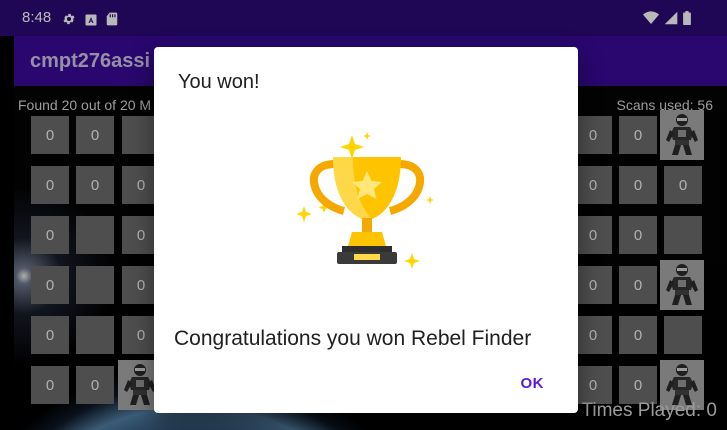 The image size is (727, 430). Describe the element at coordinates (367, 206) in the screenshot. I see `trophy-icon` at that location.